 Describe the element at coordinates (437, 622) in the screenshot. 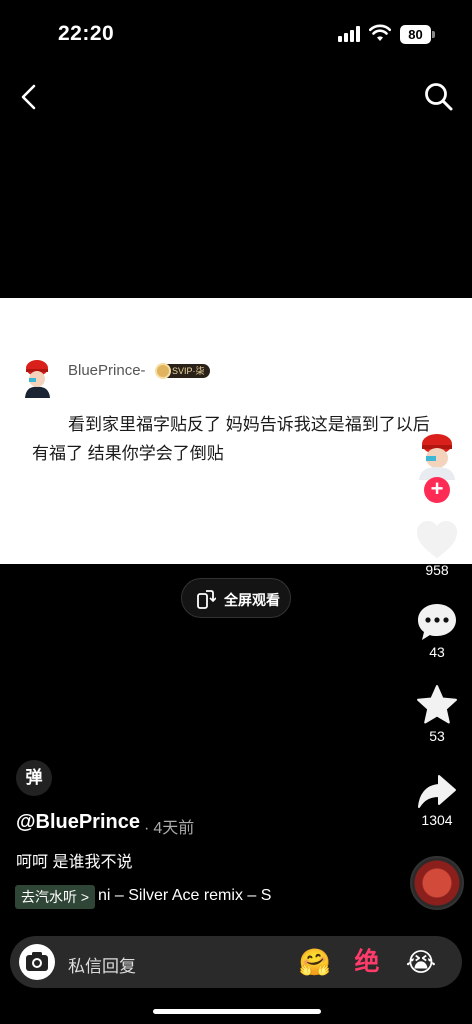

I see `comment-icon` at that location.